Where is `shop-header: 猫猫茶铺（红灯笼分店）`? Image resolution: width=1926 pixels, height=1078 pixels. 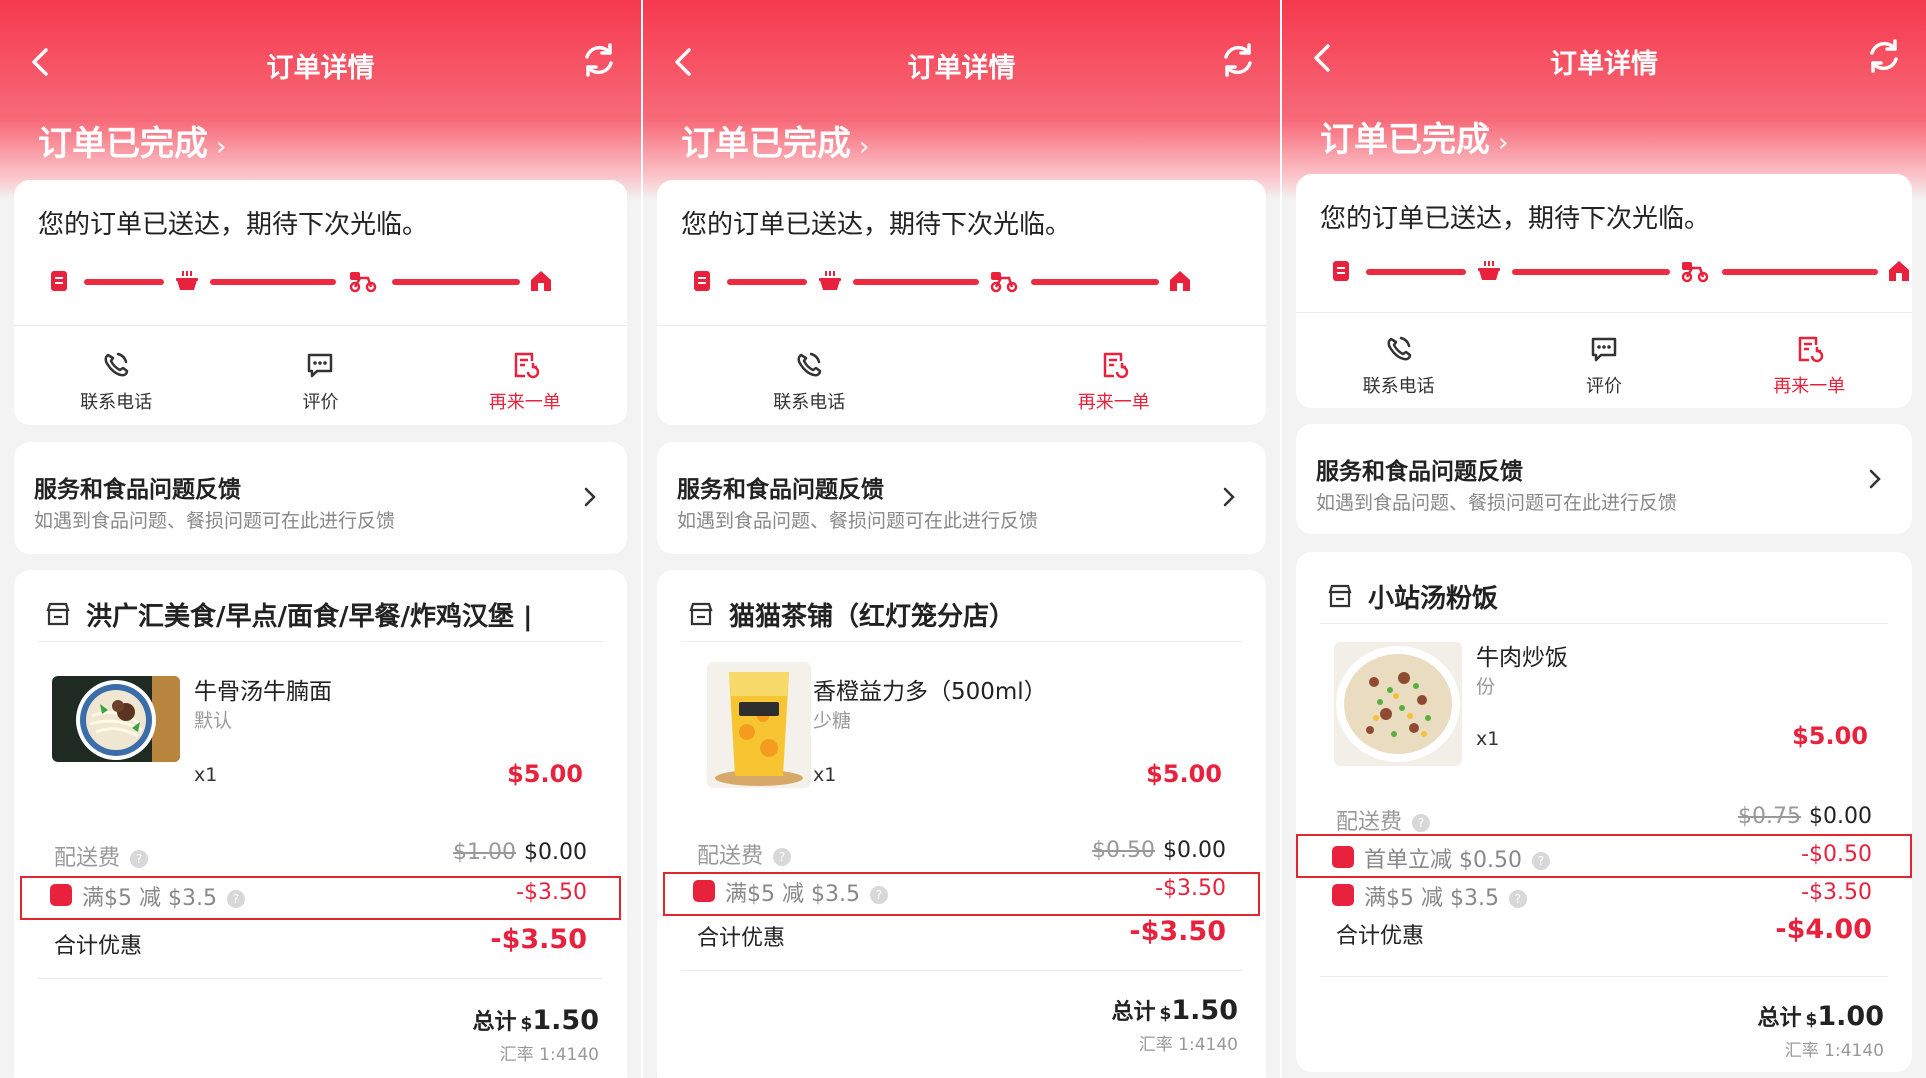
shop-header: 猫猫茶铺（红灯笼分店） is located at coordinates (961, 616).